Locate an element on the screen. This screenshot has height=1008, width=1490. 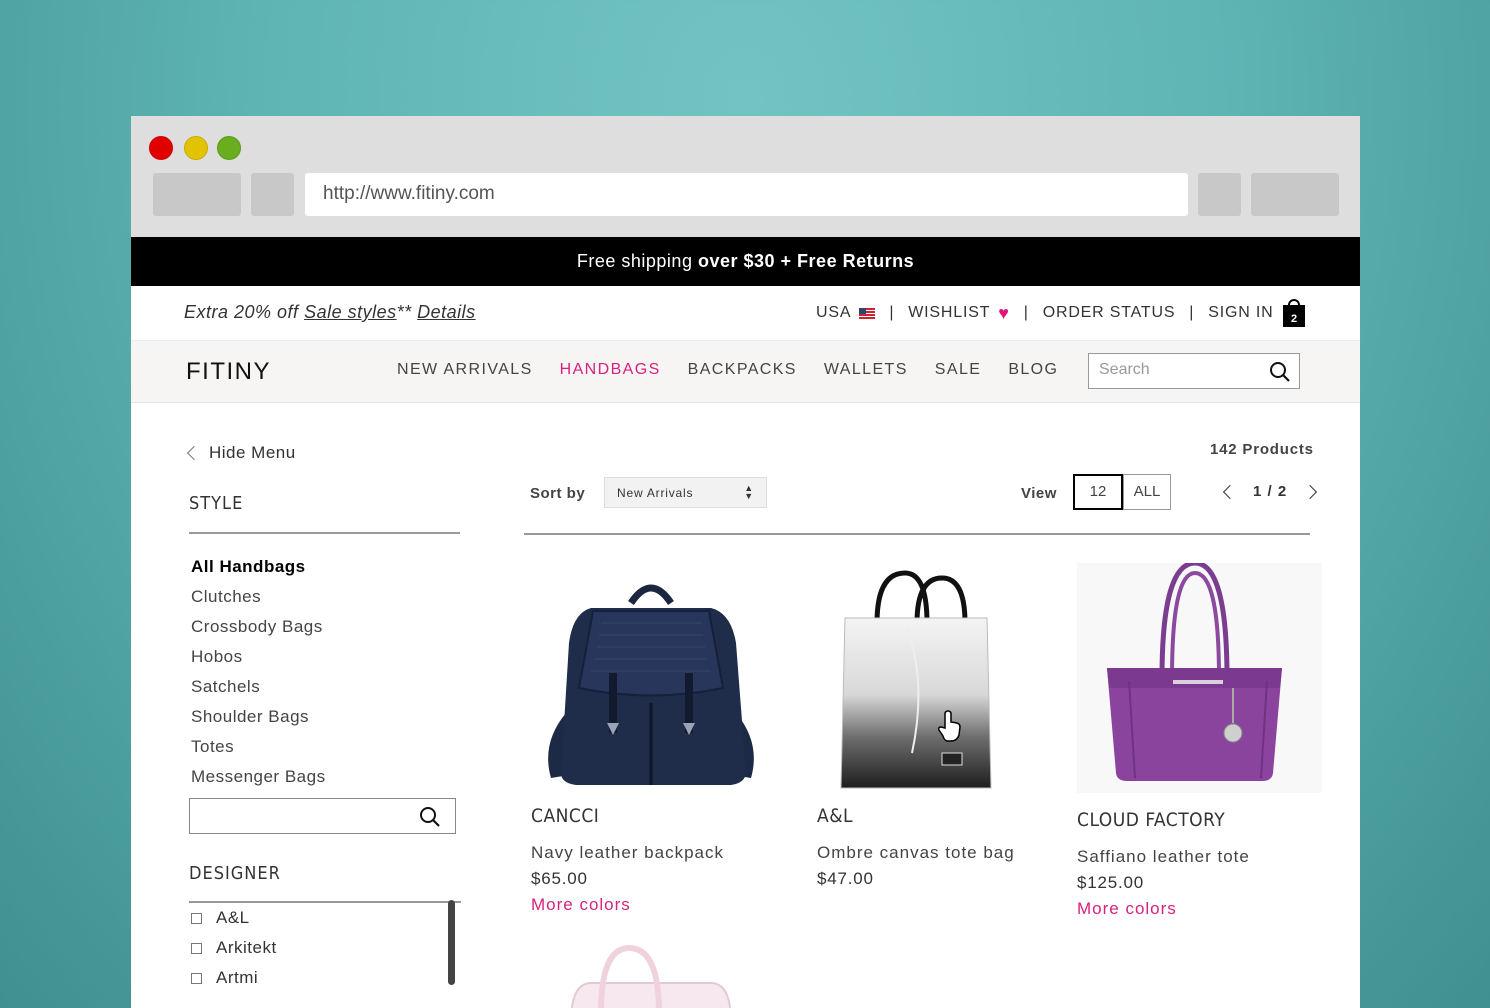
nav-item-wallets: WALLETS is located at coordinates (866, 370).